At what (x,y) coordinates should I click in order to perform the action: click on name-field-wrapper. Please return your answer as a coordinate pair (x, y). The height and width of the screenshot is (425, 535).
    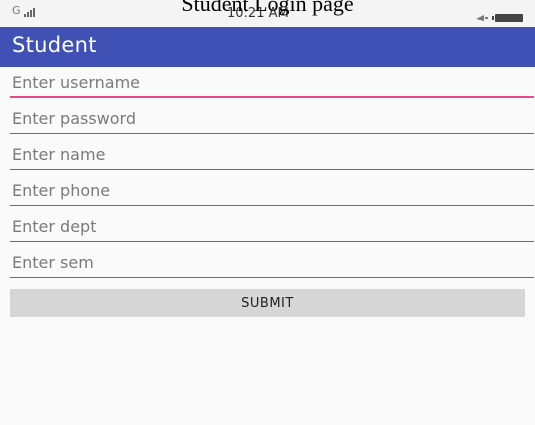
    Looking at the image, I should click on (272, 155).